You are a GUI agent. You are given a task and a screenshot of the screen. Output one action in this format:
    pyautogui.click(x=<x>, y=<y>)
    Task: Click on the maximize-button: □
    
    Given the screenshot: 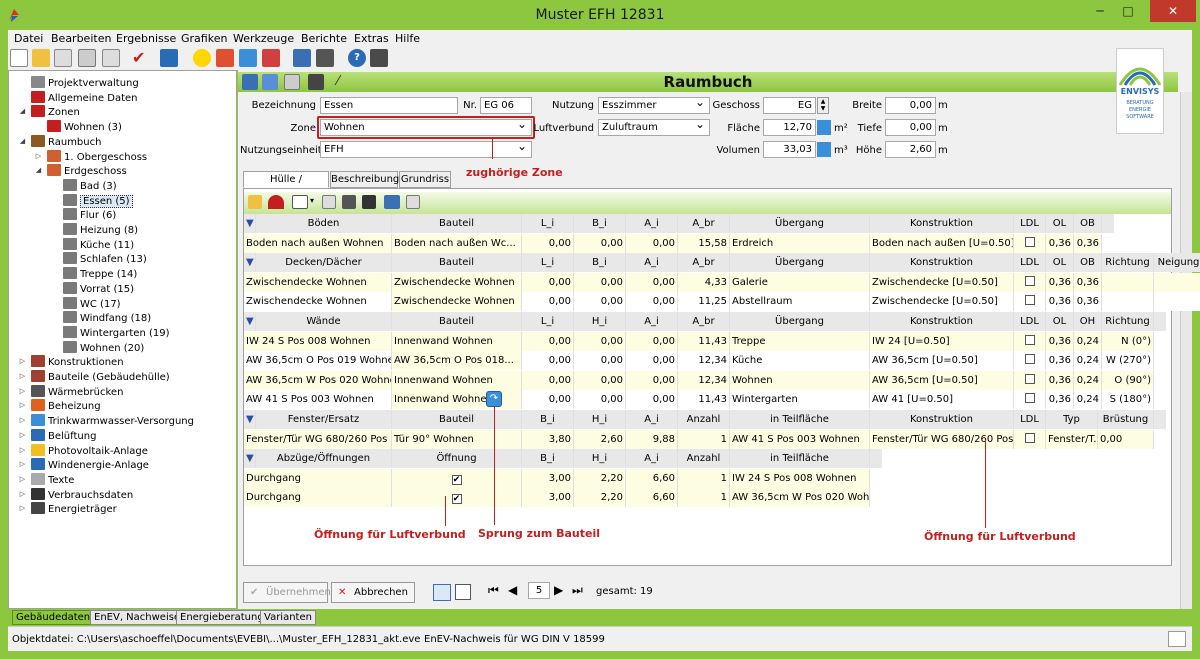 What is the action you would take?
    pyautogui.click(x=1128, y=11)
    